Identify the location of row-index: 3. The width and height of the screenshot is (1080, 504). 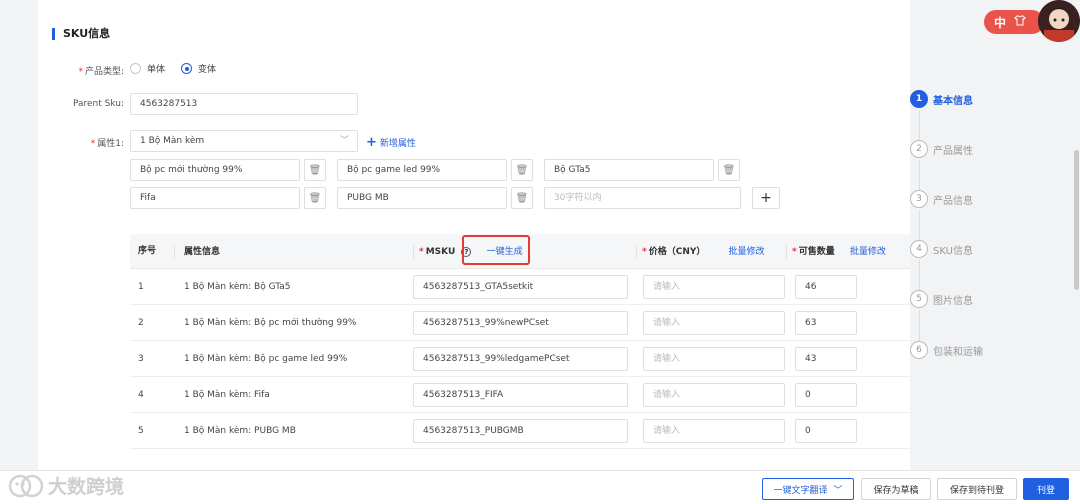
(141, 359).